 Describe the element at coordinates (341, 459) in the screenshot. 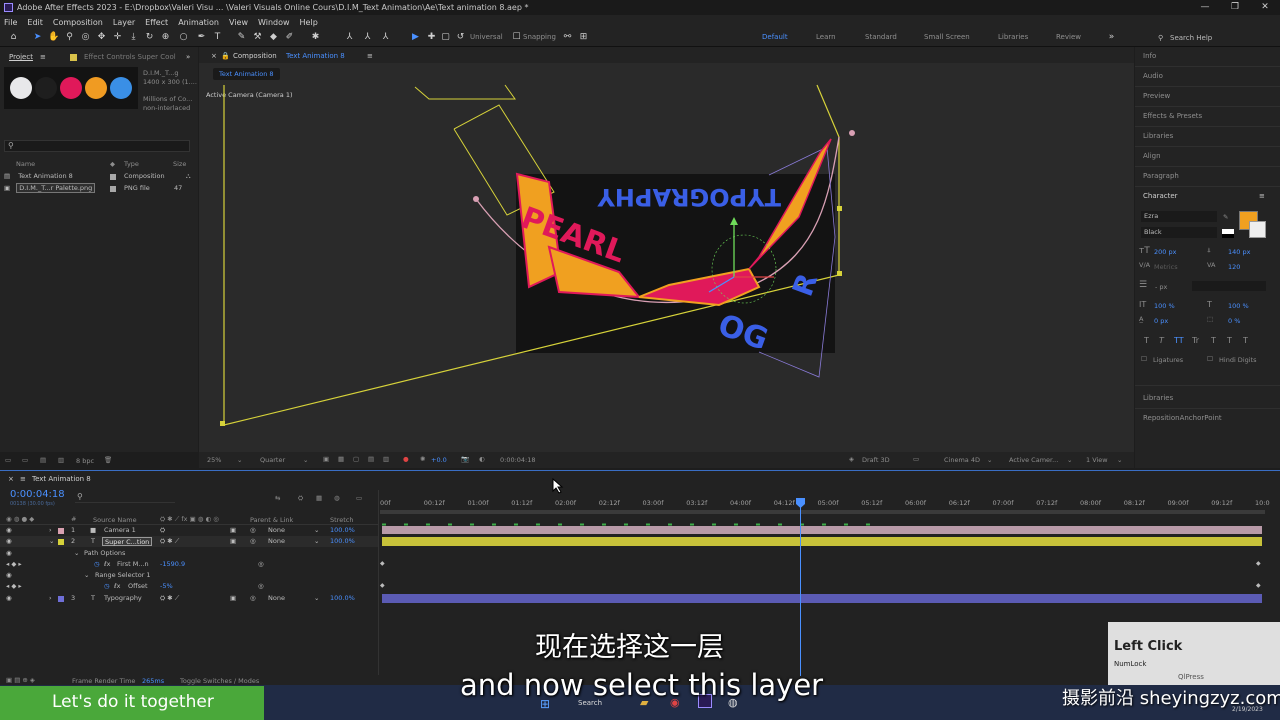

I see `transparency-grid-icon: ▦` at that location.